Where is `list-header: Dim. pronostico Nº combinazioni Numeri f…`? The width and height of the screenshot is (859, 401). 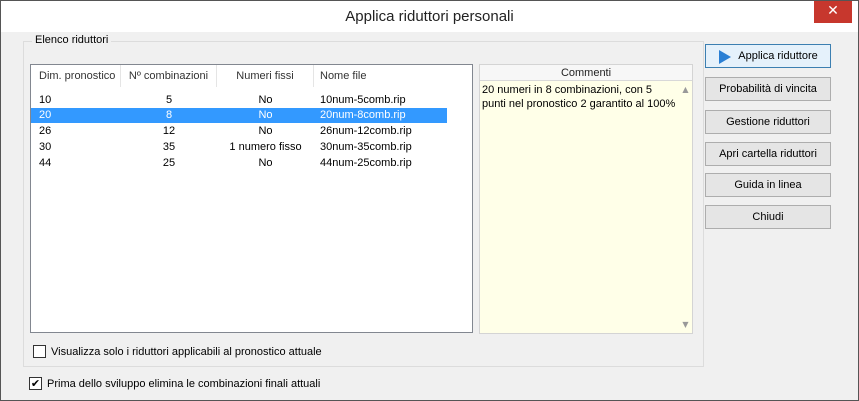
list-header: Dim. pronostico Nº combinazioni Numeri f… is located at coordinates (251, 76).